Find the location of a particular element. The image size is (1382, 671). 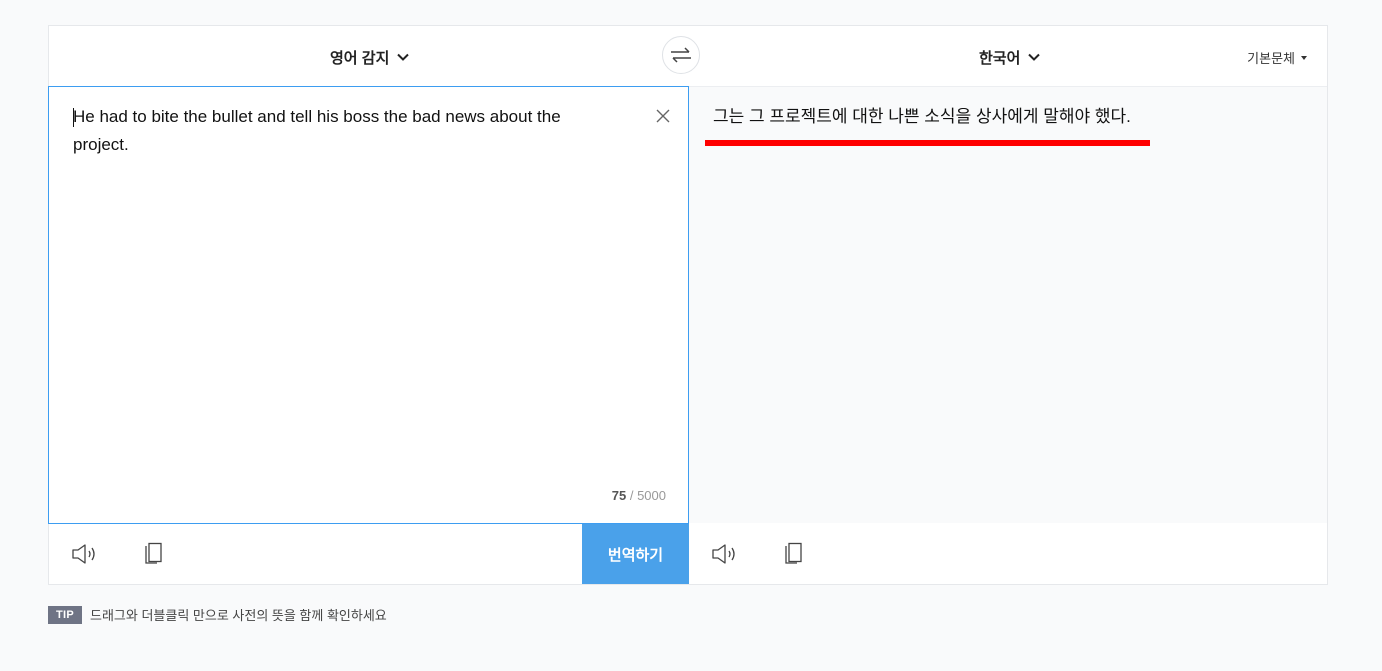

tip-text: 드래그와 더블클릭 만으로 사전의 뜻을 함께 확인하세요 is located at coordinates (238, 615).